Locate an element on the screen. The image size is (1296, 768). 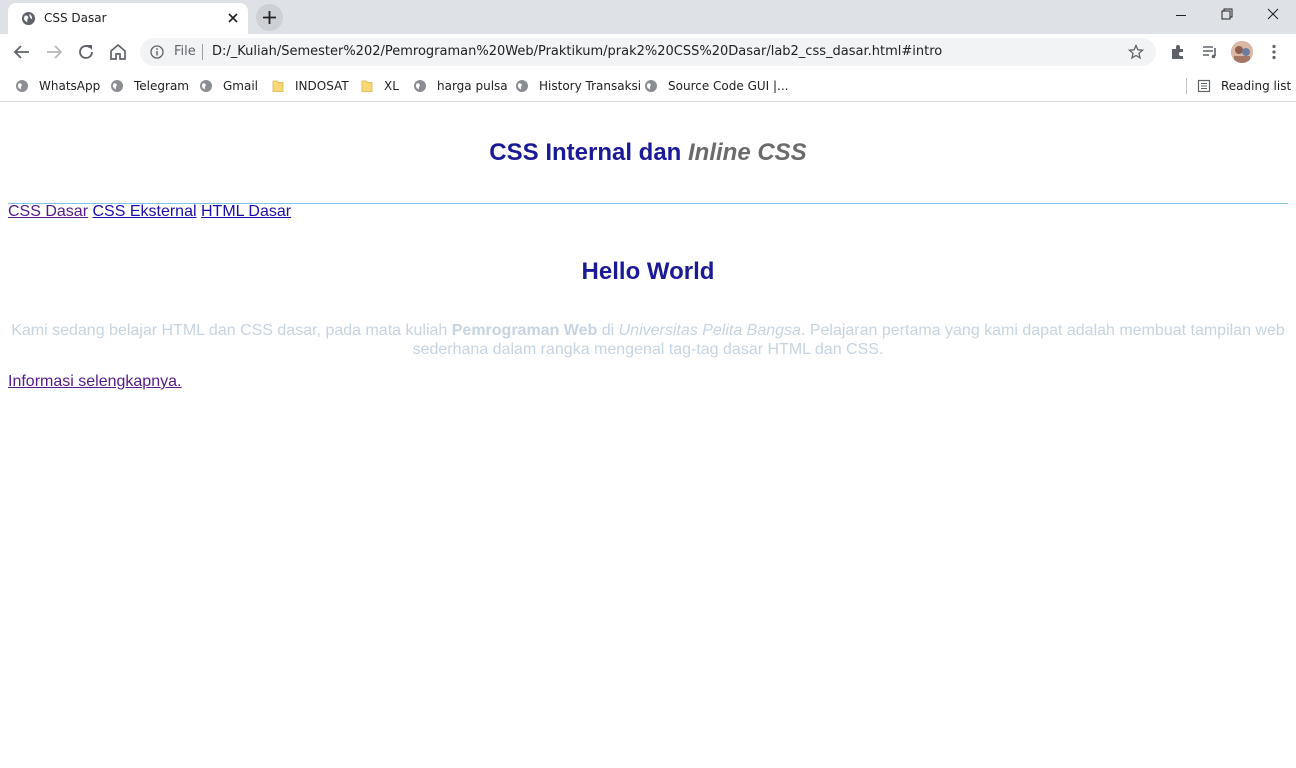
page-title-italic: Inline CSS is located at coordinates (747, 152).